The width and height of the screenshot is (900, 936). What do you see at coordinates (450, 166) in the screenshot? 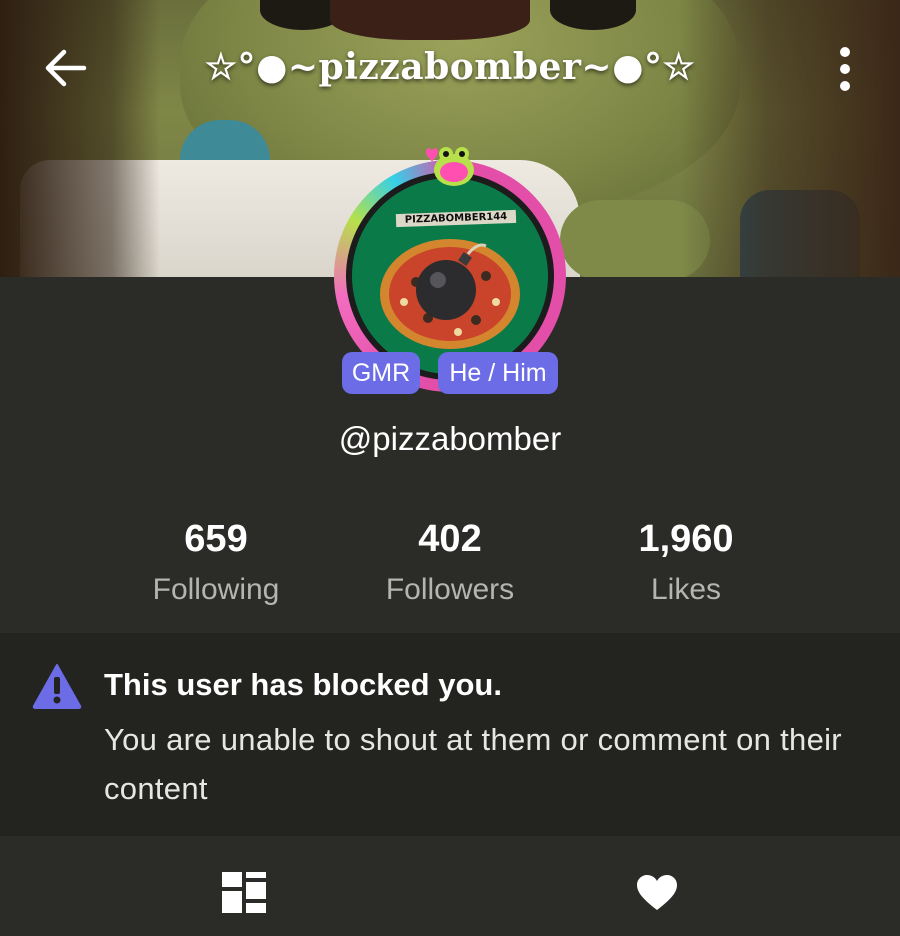
I see `frog-sticker-icon` at bounding box center [450, 166].